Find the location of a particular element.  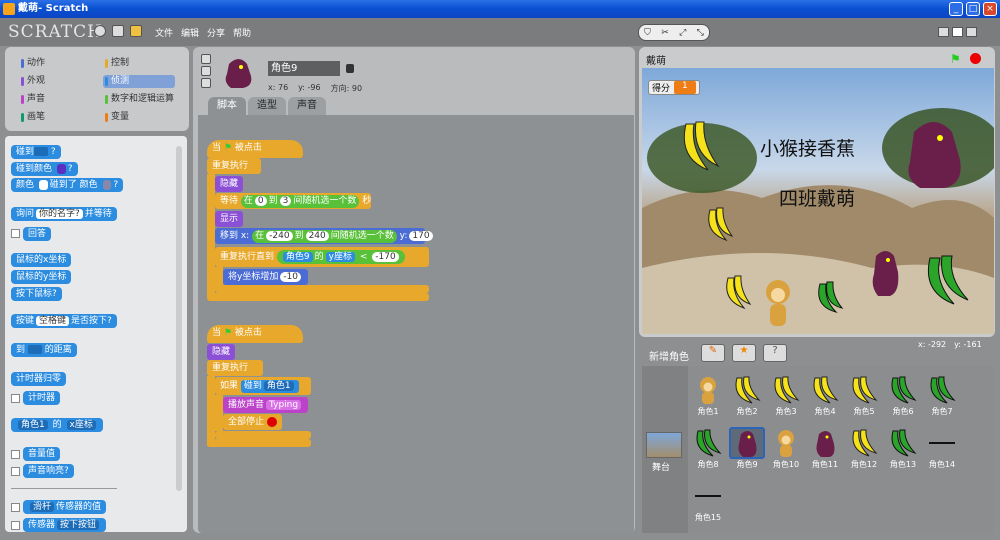

small-stage-icon is located at coordinates (943, 32).